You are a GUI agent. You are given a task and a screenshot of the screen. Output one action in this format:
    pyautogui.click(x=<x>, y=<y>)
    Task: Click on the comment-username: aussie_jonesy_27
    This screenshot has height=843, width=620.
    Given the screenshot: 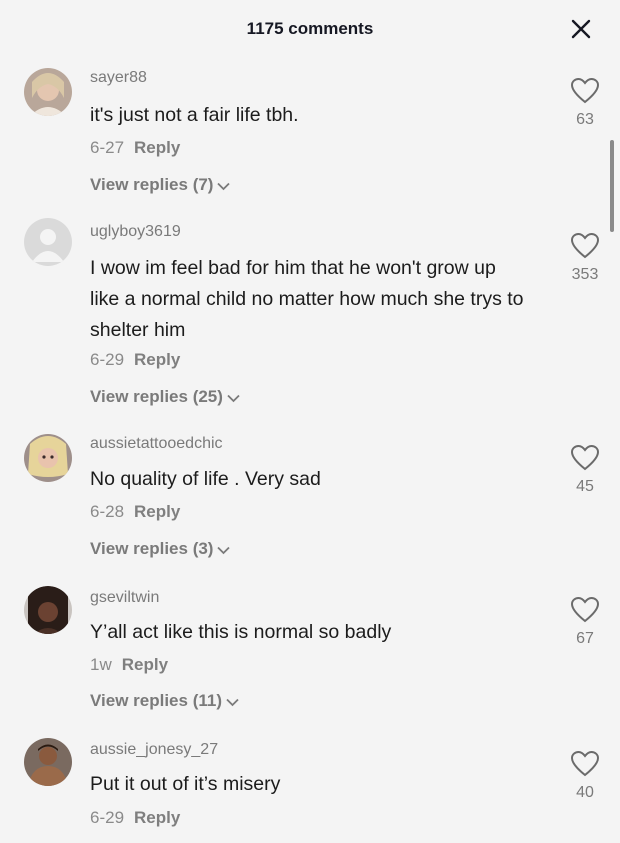 What is the action you would take?
    pyautogui.click(x=154, y=750)
    